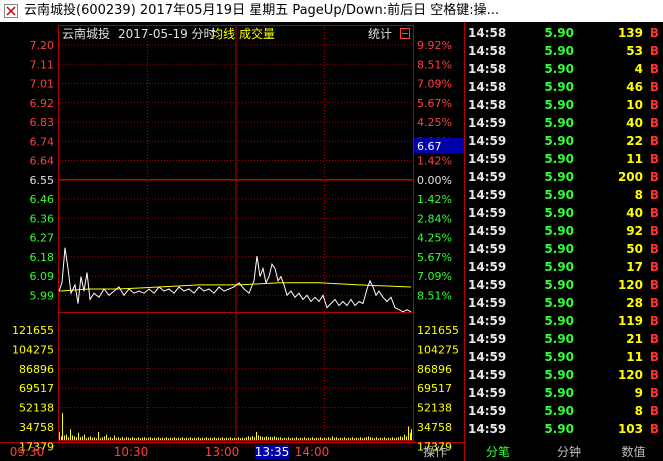 The image size is (663, 461). Describe the element at coordinates (42, 295) in the screenshot. I see `price-tick-label: 5.99` at that location.